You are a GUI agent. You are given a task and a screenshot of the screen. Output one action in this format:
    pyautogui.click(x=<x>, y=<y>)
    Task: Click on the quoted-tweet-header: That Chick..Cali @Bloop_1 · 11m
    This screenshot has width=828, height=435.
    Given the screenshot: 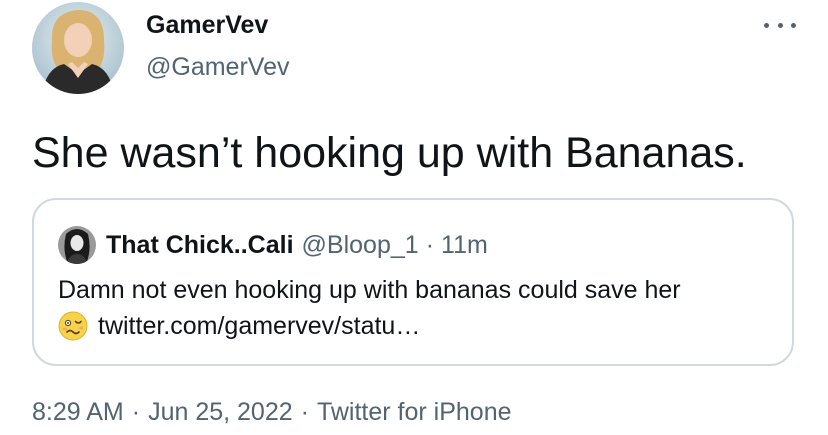 What is the action you would take?
    pyautogui.click(x=273, y=245)
    